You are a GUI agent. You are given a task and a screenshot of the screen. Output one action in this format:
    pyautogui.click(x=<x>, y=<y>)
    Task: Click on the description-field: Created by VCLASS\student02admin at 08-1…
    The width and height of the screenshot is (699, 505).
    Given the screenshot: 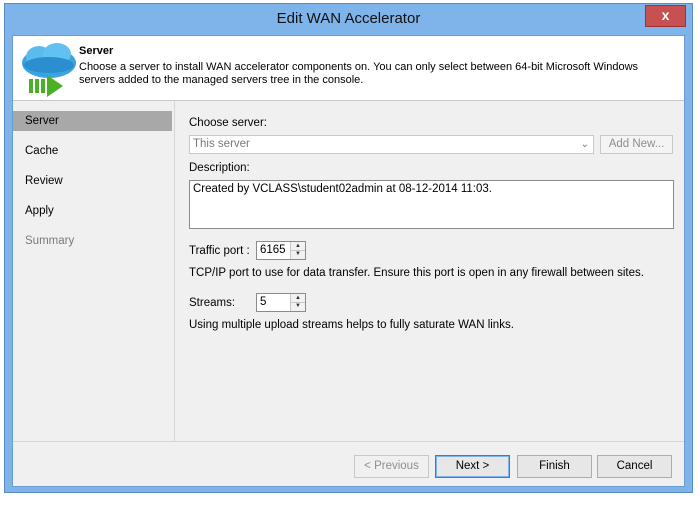 What is the action you would take?
    pyautogui.click(x=431, y=204)
    